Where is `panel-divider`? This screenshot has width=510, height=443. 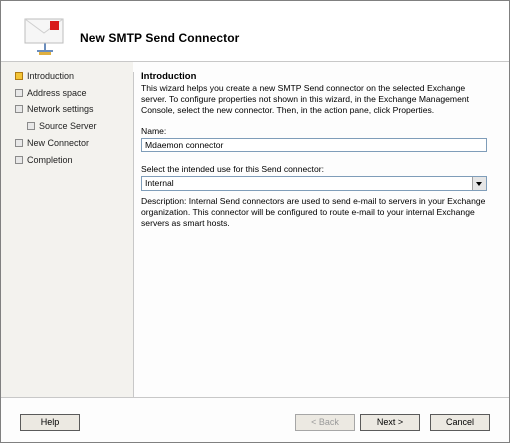 panel-divider is located at coordinates (133, 234).